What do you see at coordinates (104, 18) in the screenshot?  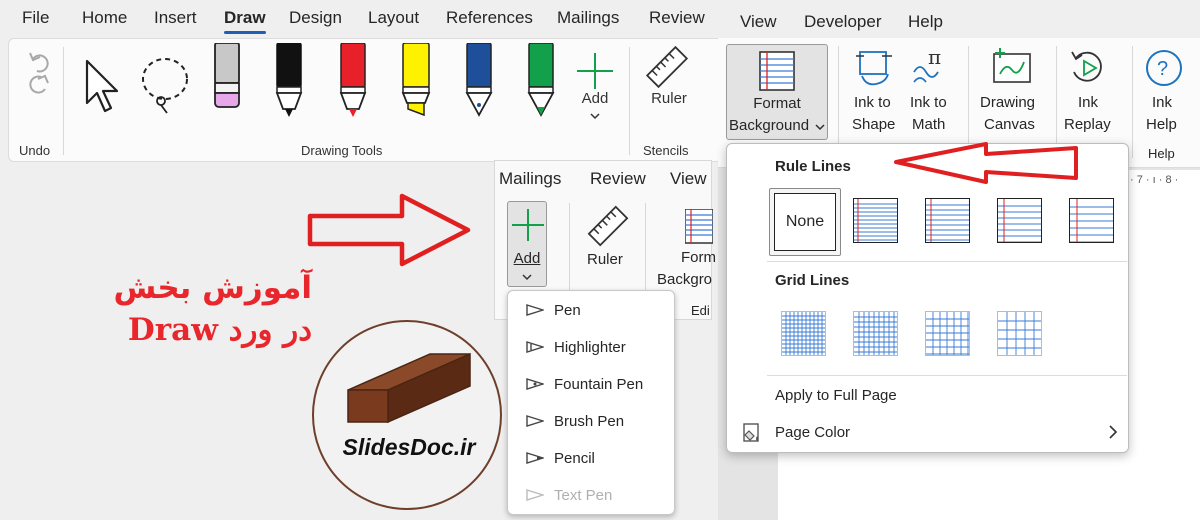 I see `tab-home: Home` at bounding box center [104, 18].